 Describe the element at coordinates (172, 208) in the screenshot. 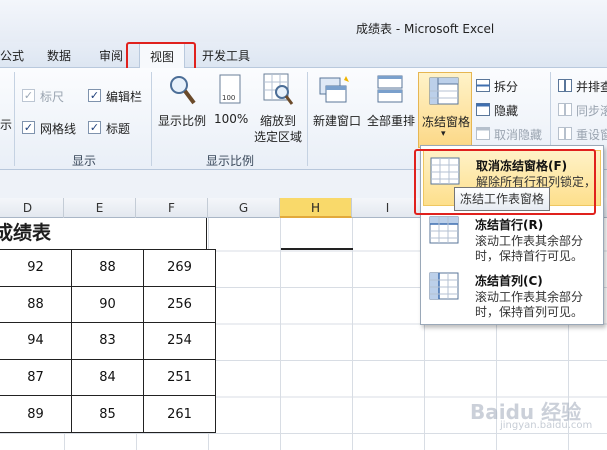

I see `column-header-f: F` at that location.